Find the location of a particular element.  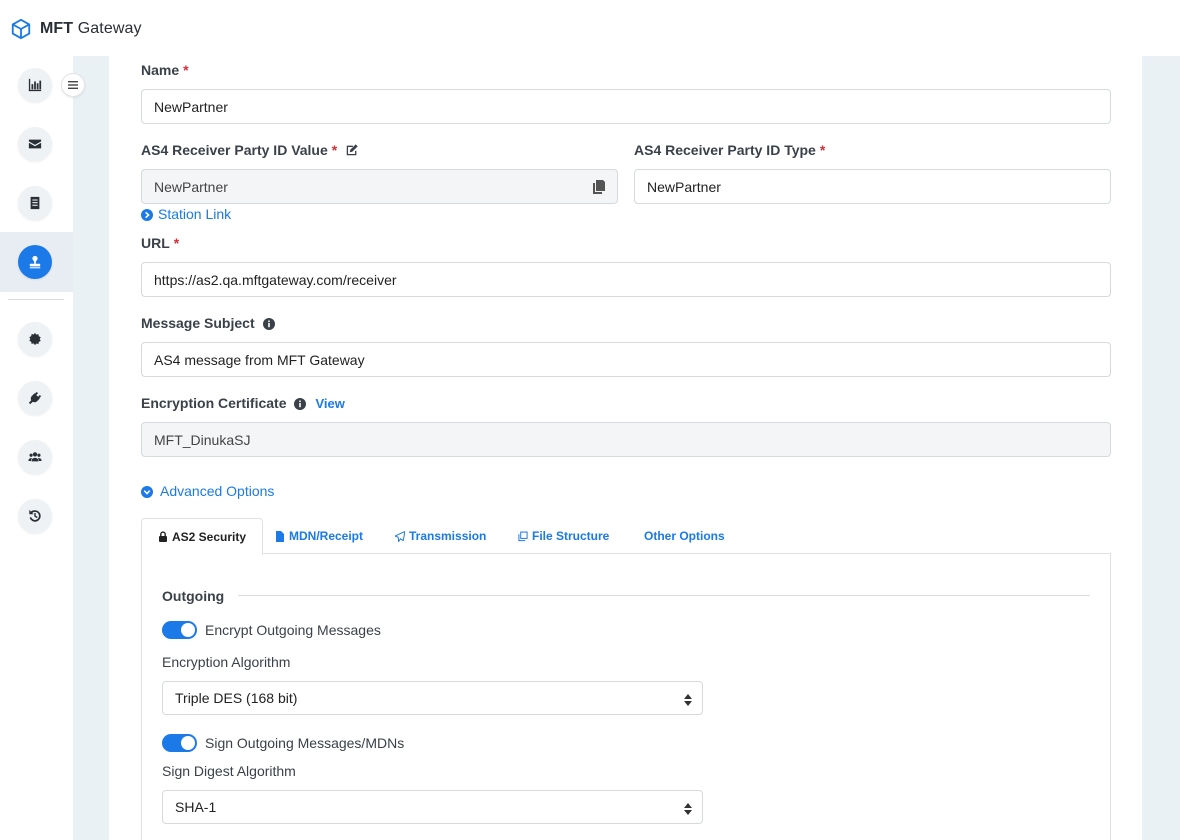

sidebar-item-settings is located at coordinates (35, 339).